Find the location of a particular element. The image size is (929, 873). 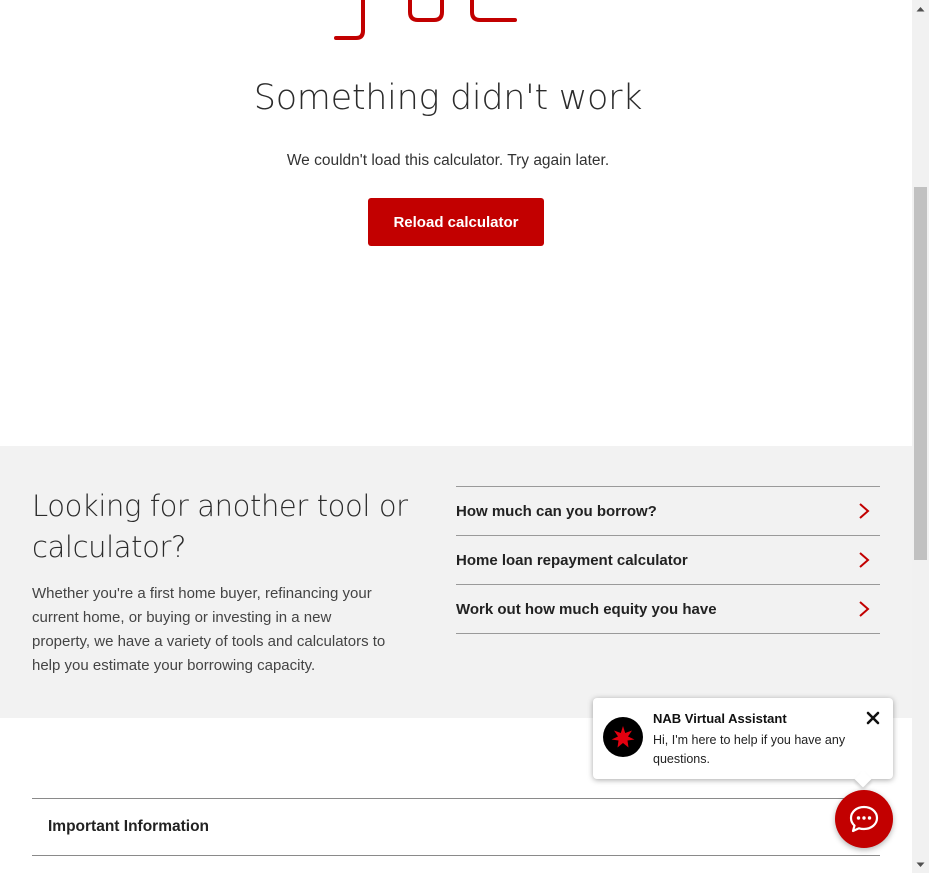

chat-bubble-icon is located at coordinates (864, 819).